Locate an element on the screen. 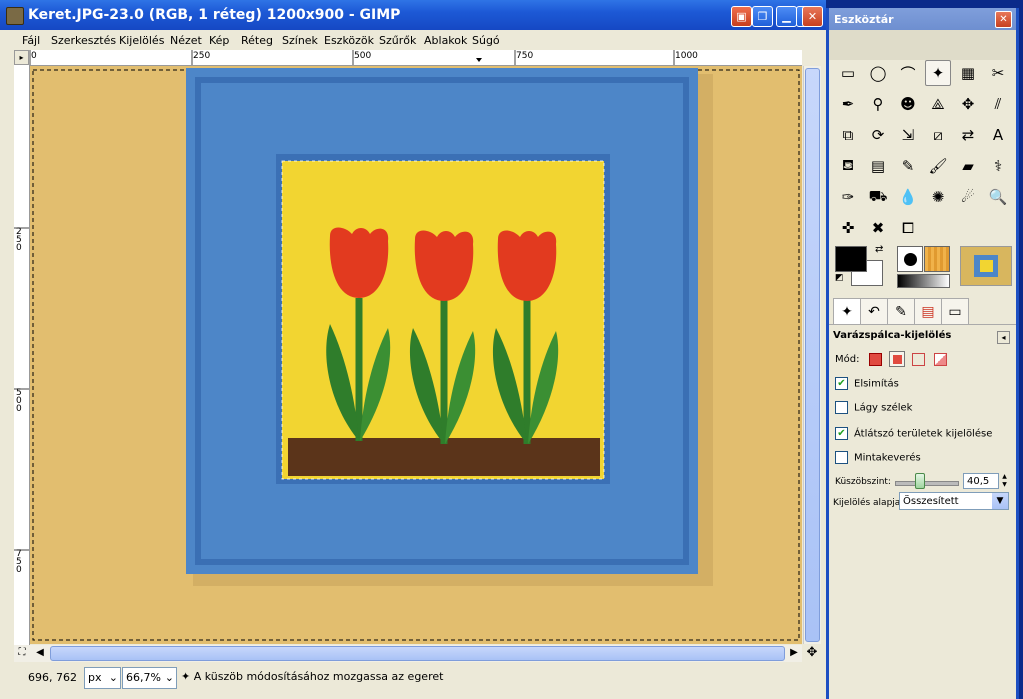 The height and width of the screenshot is (699, 1023). vertical-scrollbar is located at coordinates (812, 355).